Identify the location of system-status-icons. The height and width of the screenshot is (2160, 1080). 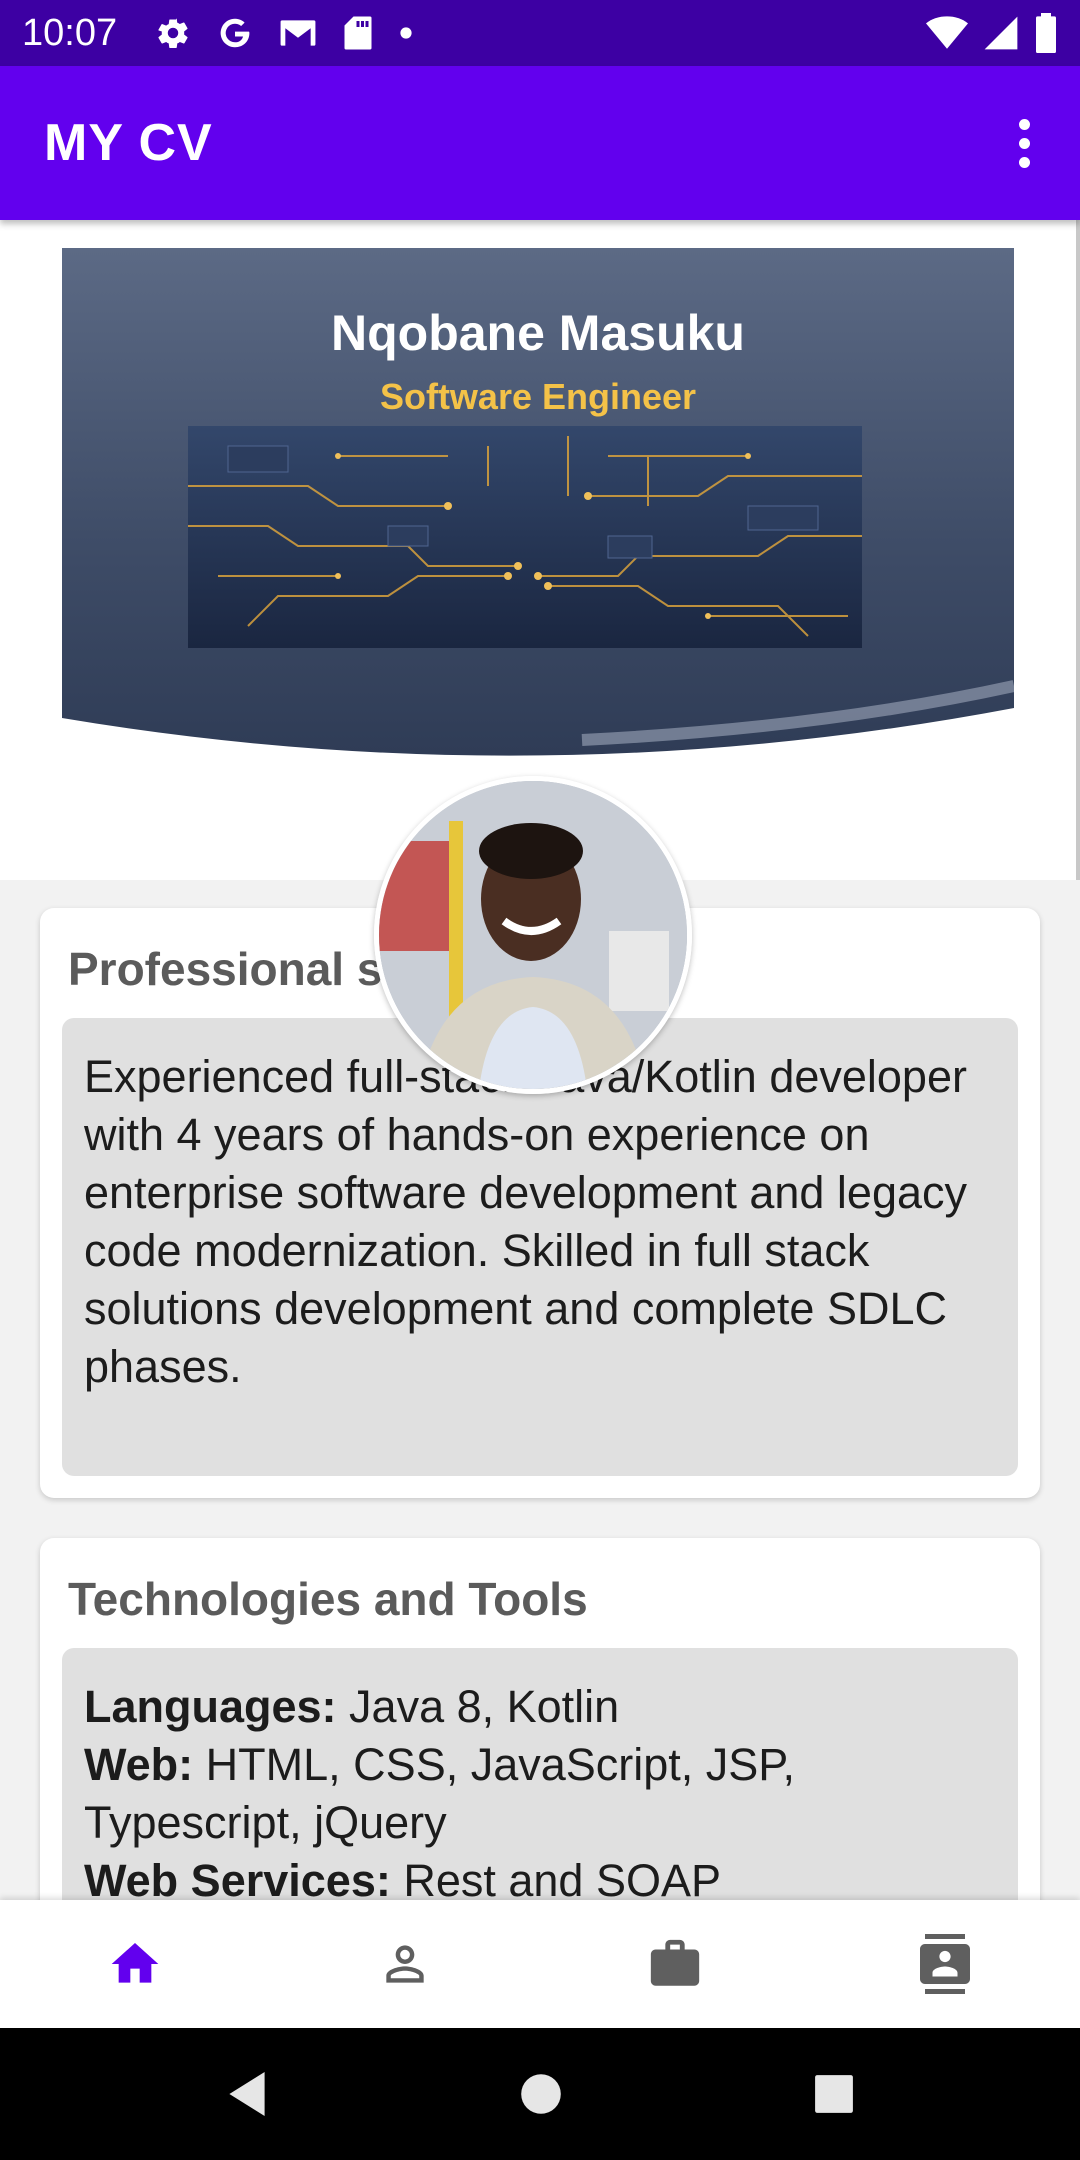
(992, 33).